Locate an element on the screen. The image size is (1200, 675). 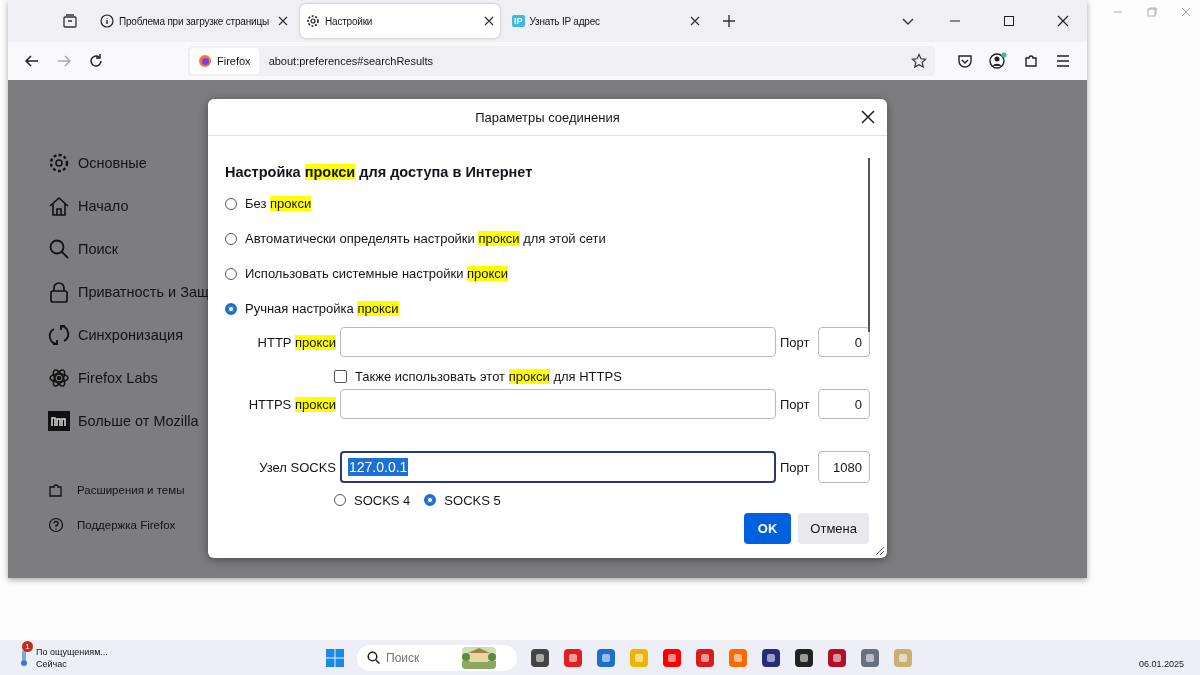
lock-icon is located at coordinates (59, 292).